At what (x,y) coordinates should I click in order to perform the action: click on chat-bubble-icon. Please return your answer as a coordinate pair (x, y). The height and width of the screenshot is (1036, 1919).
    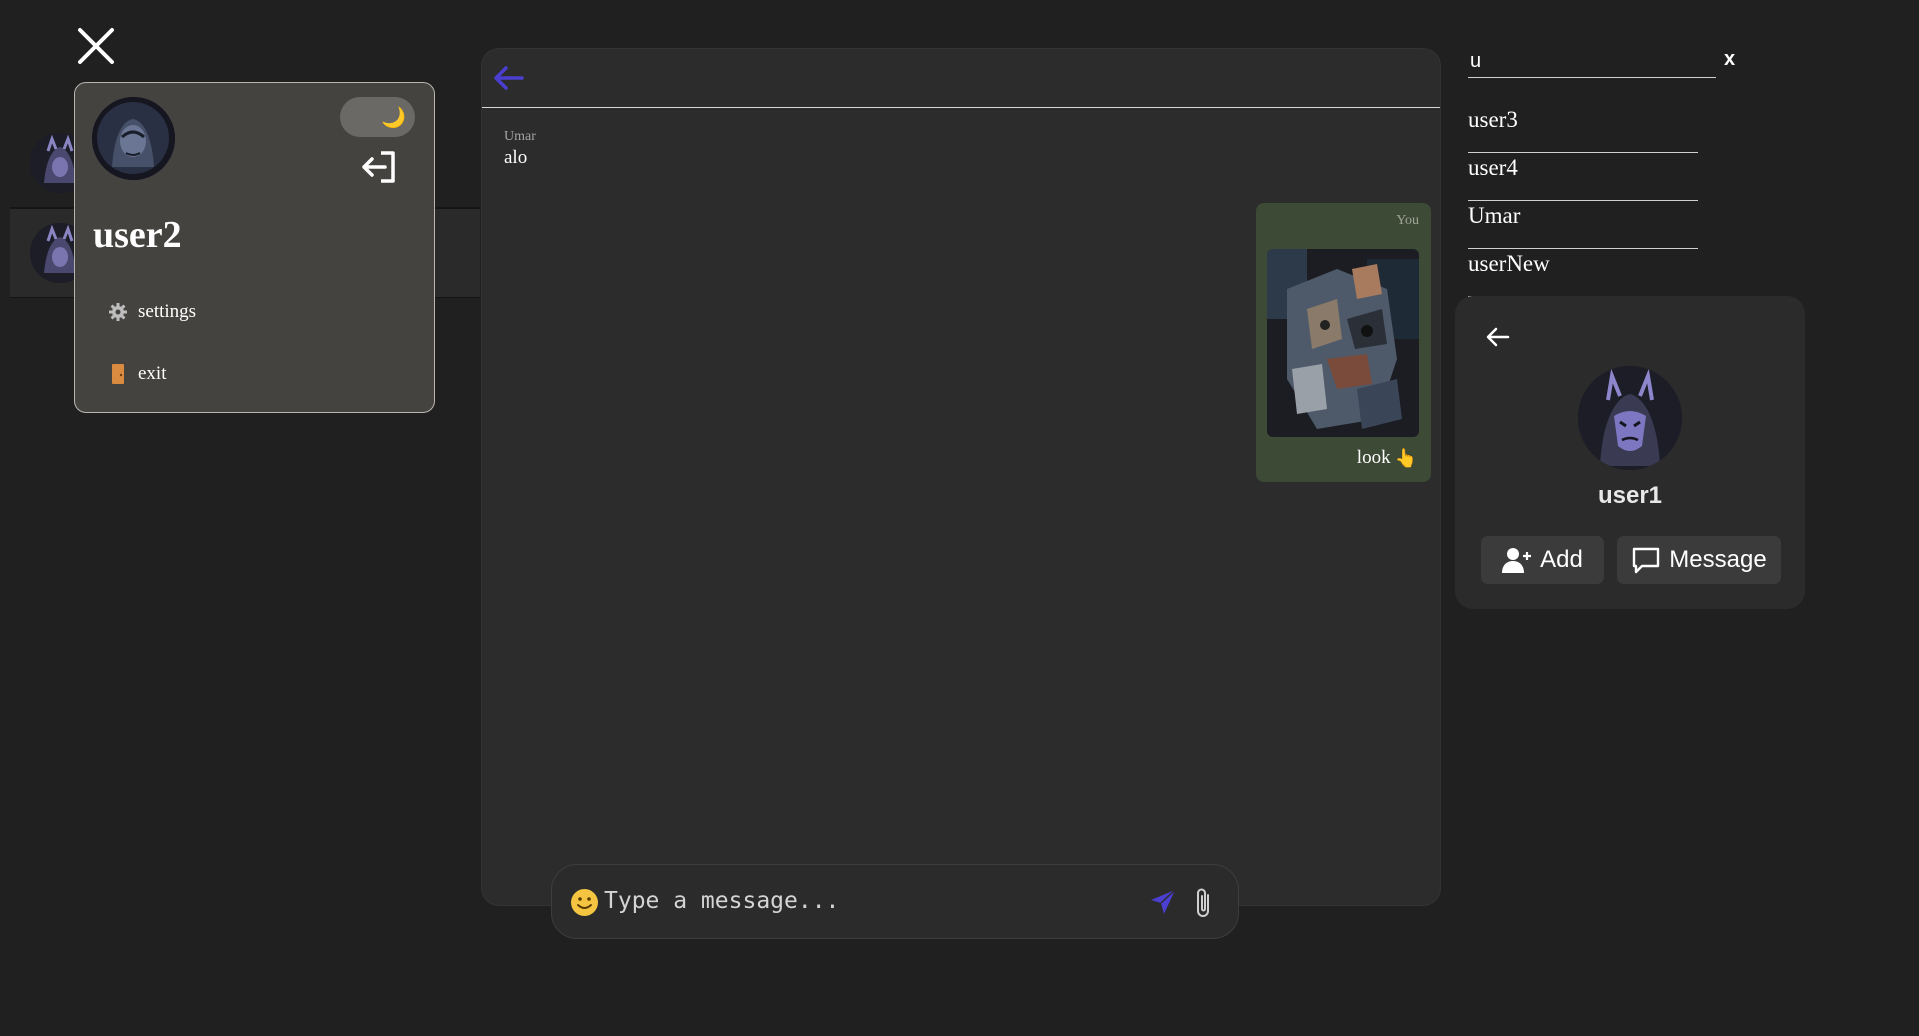
    Looking at the image, I should click on (1646, 560).